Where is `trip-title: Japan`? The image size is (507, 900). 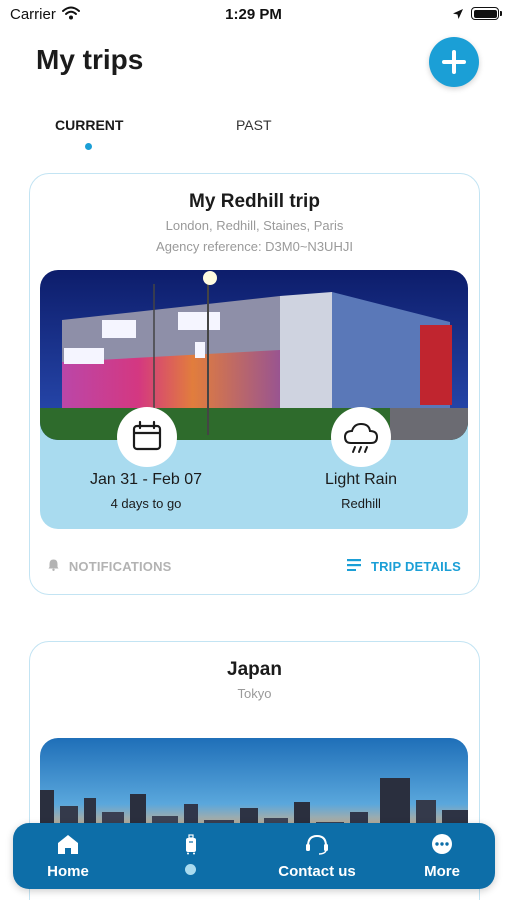 trip-title: Japan is located at coordinates (254, 669).